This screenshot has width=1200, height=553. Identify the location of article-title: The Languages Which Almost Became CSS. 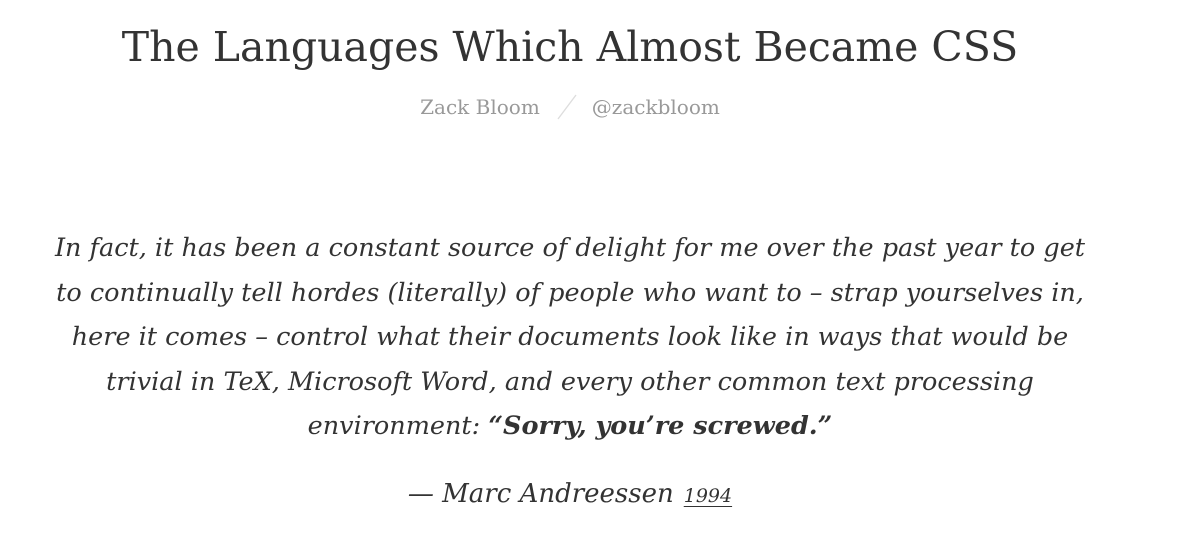
(570, 47).